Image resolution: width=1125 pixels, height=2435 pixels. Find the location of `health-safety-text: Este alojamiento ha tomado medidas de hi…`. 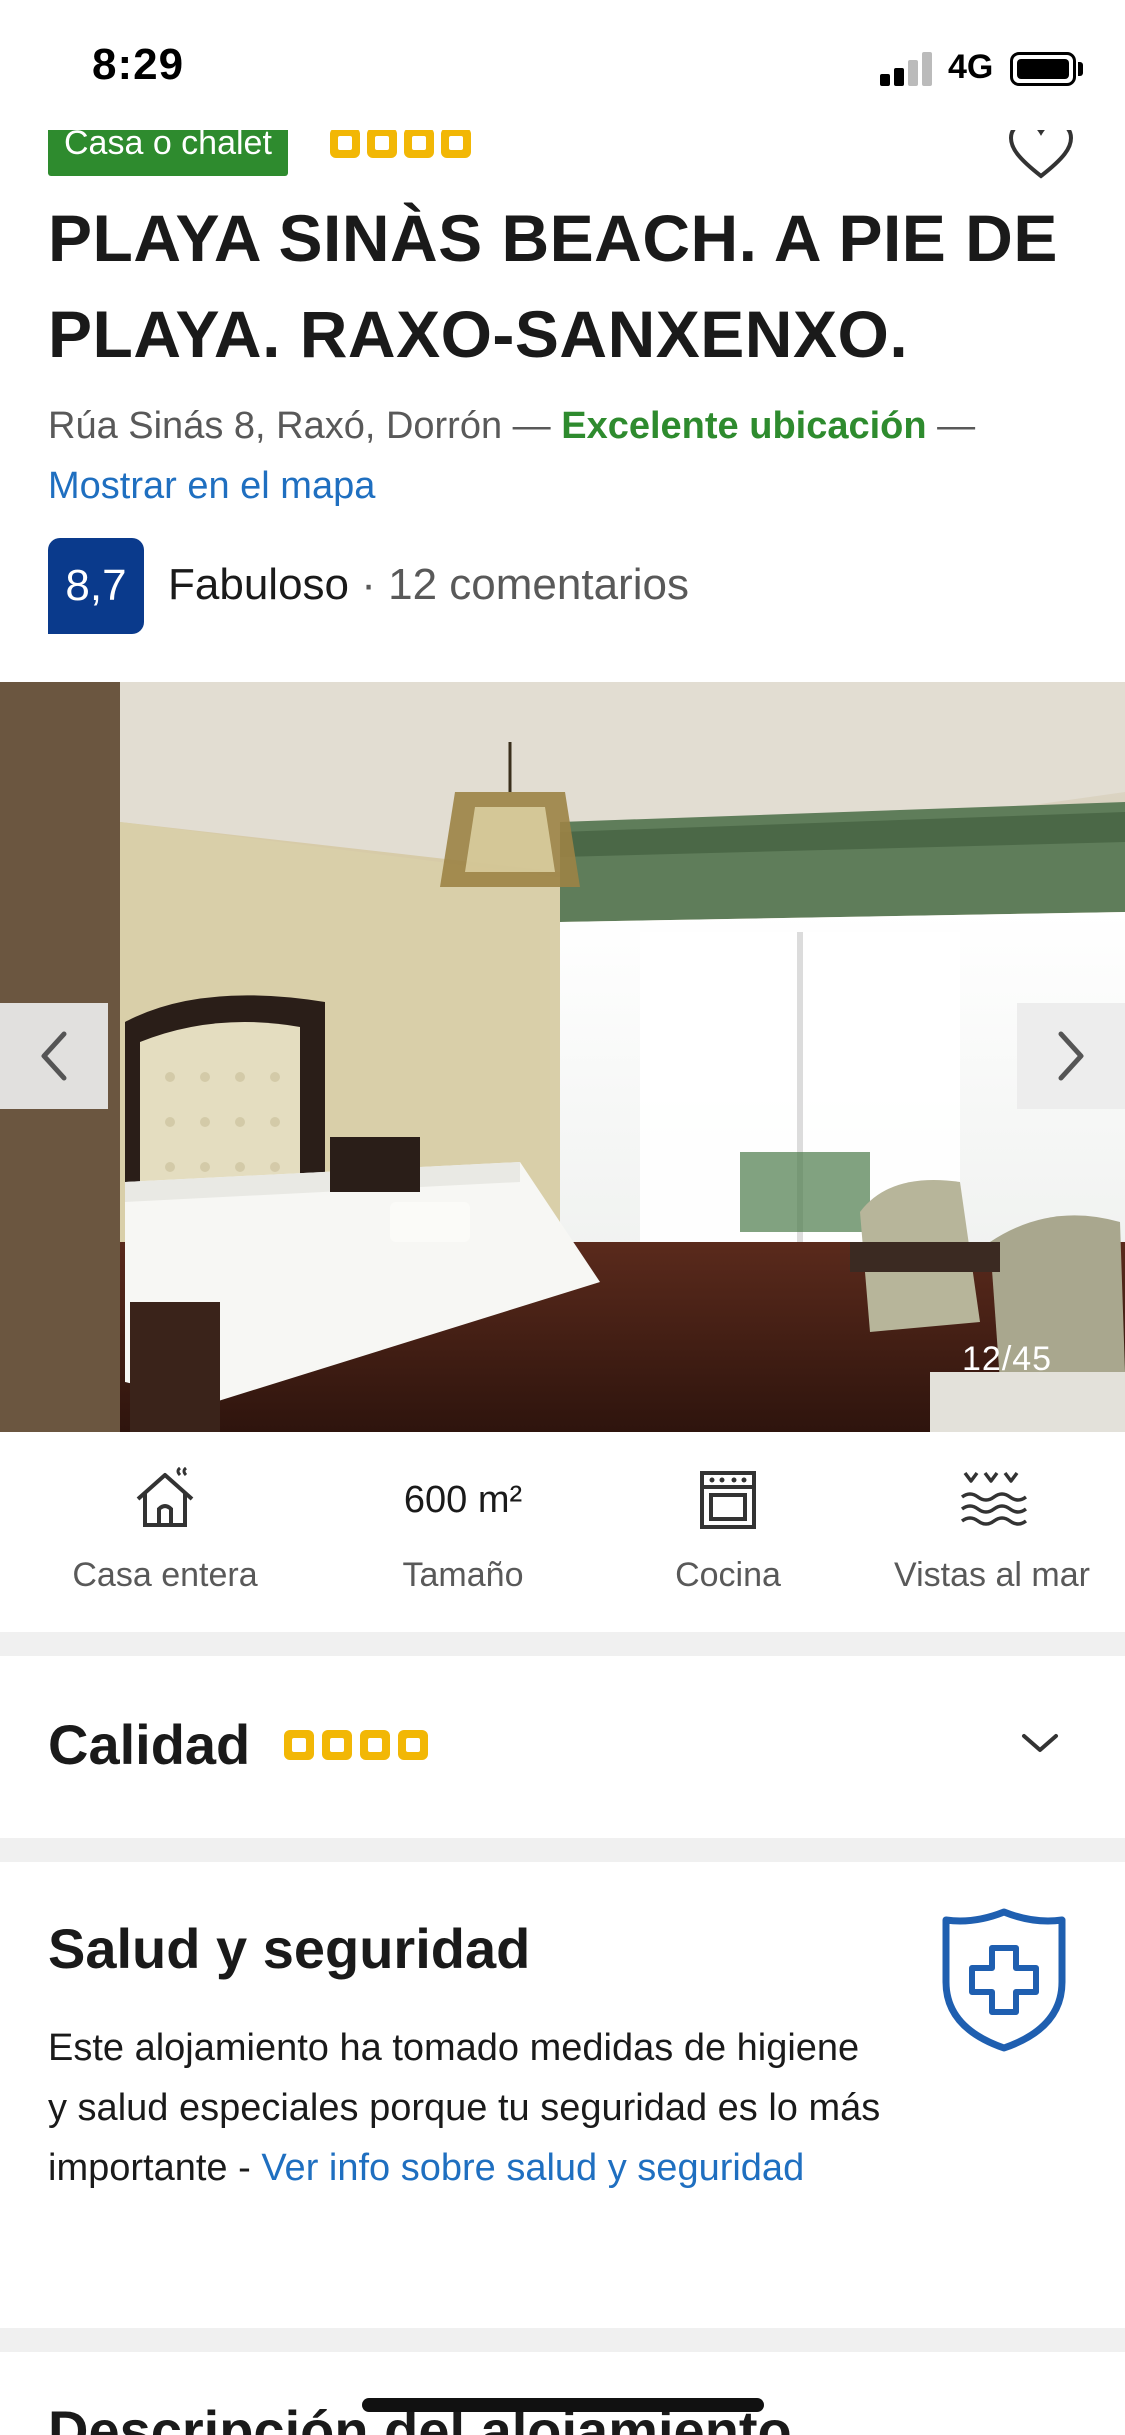

health-safety-text: Este alojamiento ha tomado medidas de hi… is located at coordinates (468, 2108).